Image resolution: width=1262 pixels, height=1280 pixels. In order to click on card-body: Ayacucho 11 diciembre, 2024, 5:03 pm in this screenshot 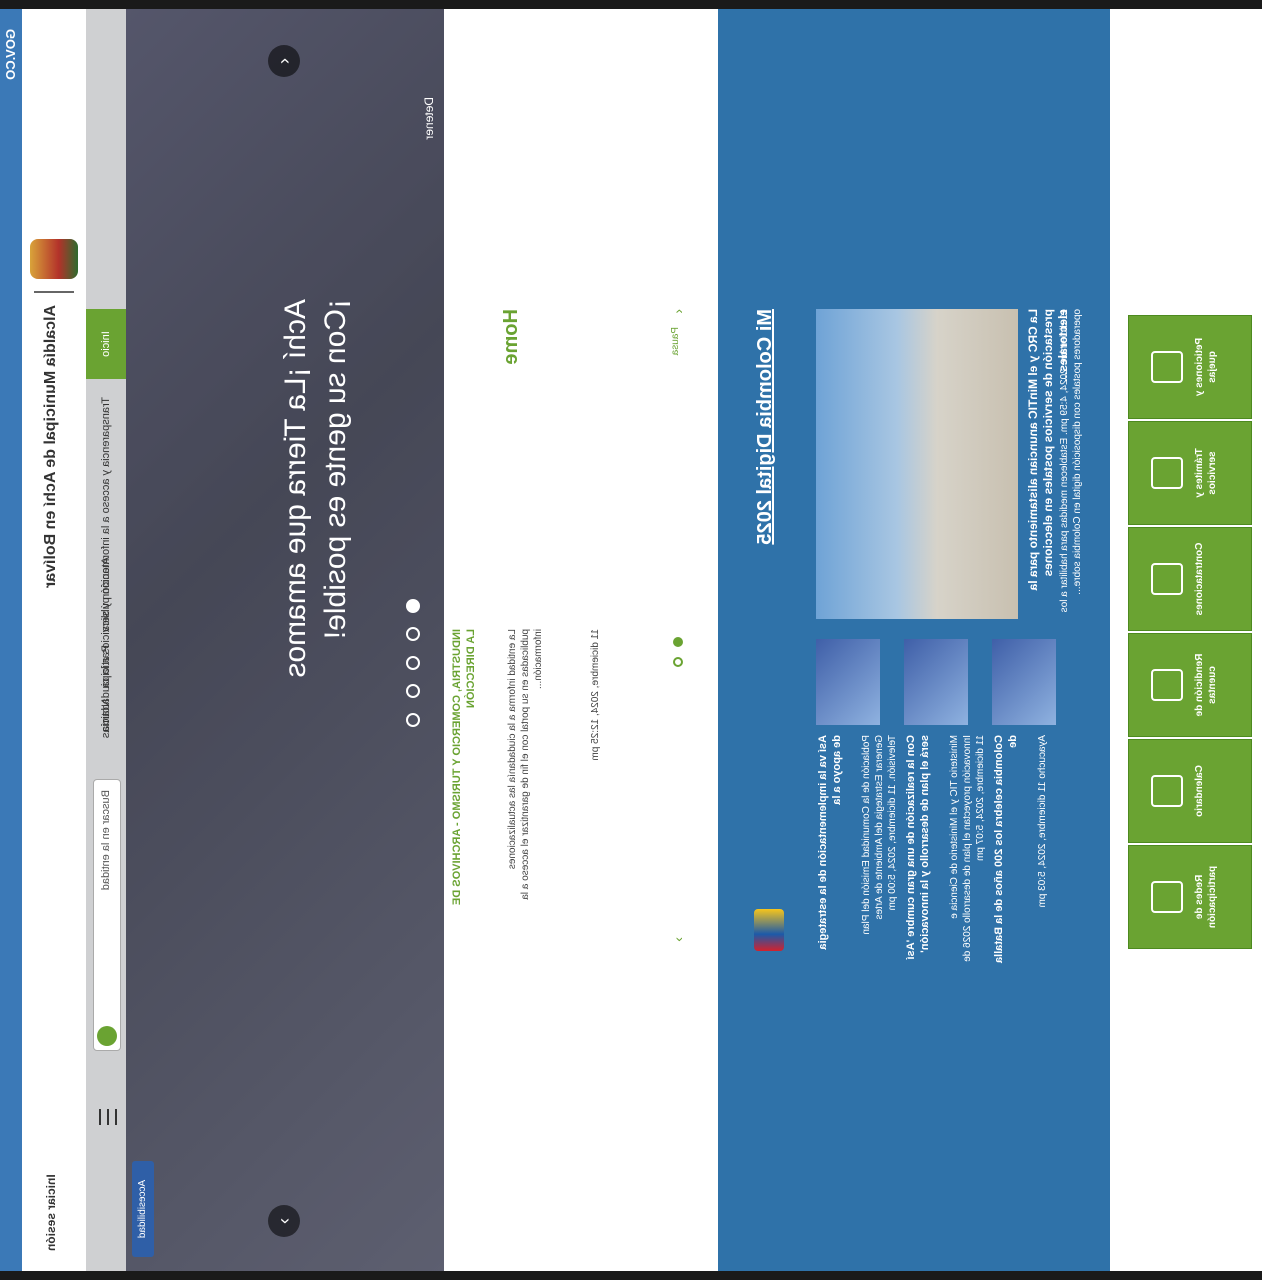, I will do `click(1042, 821)`.